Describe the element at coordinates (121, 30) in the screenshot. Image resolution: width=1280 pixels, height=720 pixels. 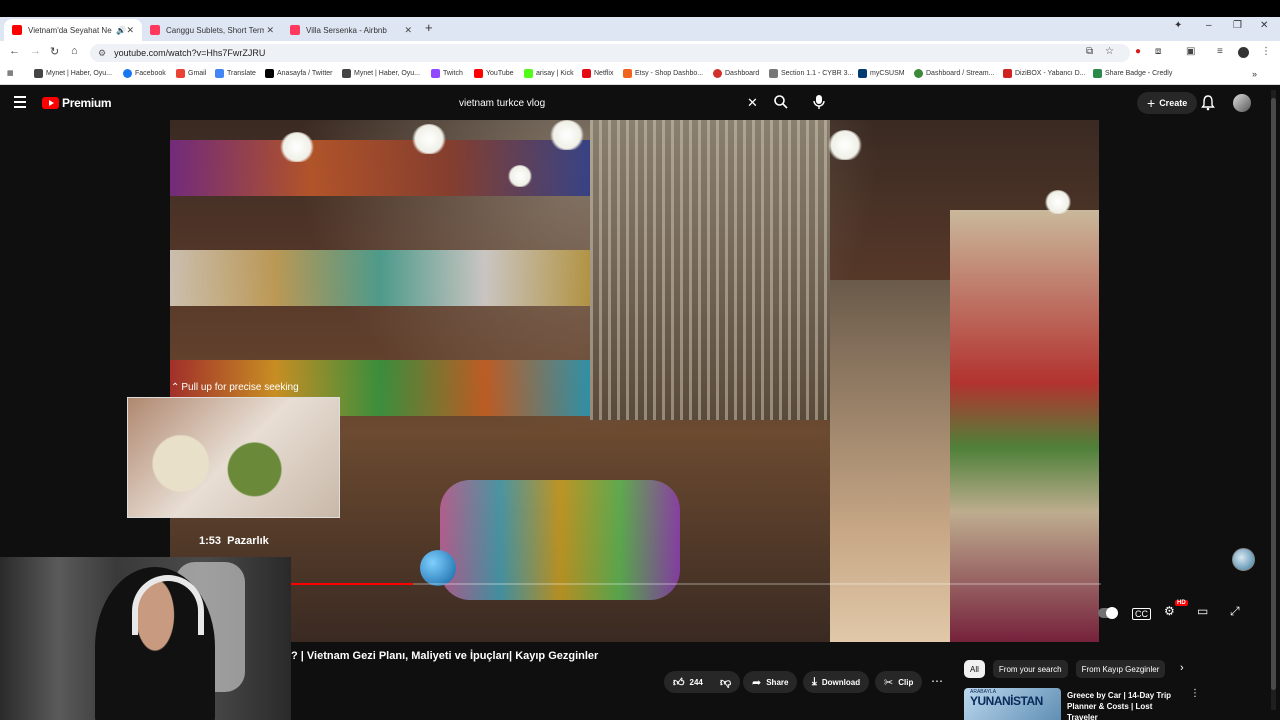
I see `speaker-icon: 🔊` at that location.